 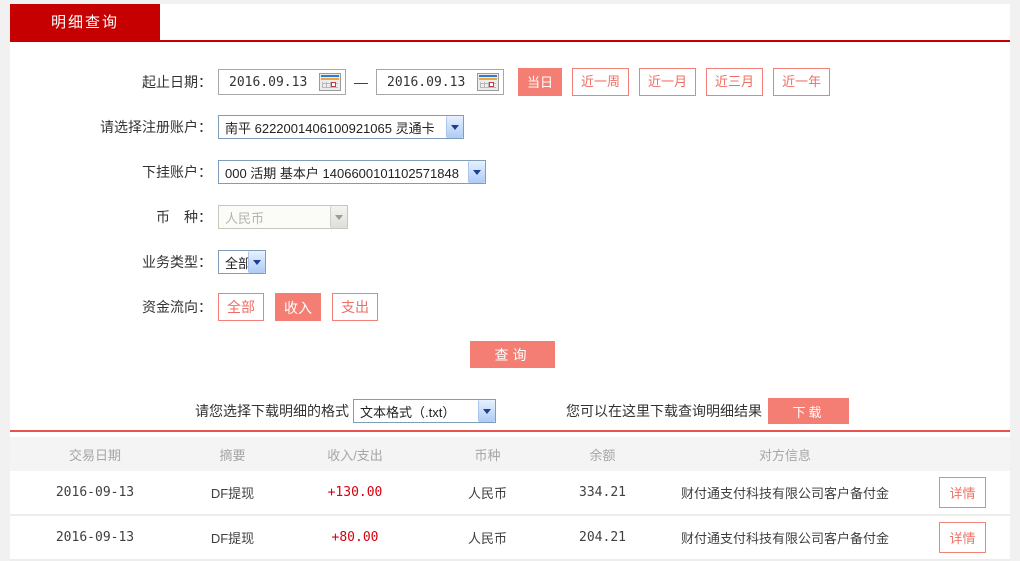 I want to click on quick-button-last-year: 近一年, so click(x=802, y=82).